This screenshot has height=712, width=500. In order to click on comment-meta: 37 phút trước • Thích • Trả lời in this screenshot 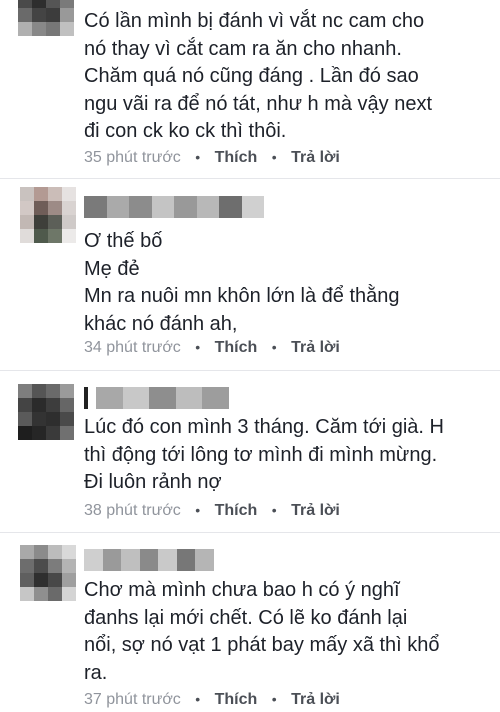, I will do `click(212, 699)`.